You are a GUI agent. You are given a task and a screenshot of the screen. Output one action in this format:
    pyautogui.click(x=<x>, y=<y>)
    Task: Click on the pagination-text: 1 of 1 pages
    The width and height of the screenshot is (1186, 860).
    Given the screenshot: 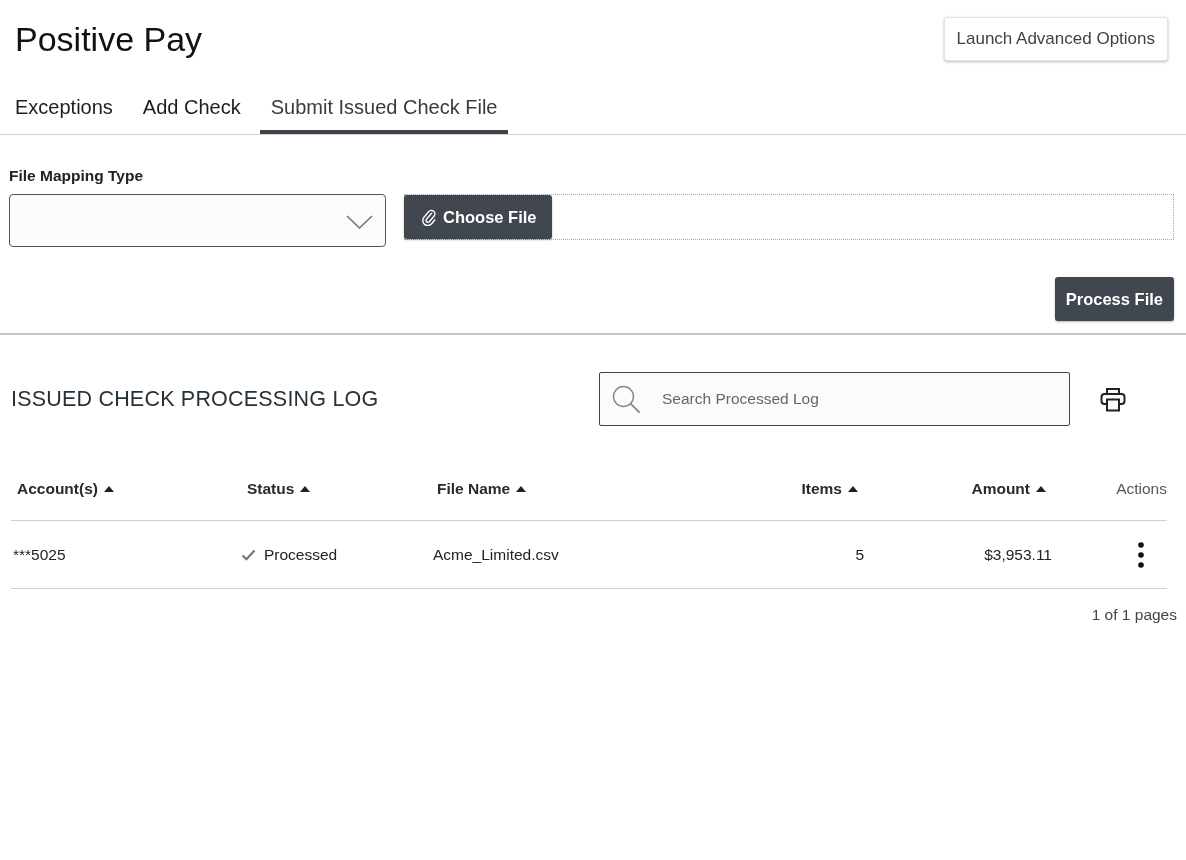 What is the action you would take?
    pyautogui.click(x=1134, y=615)
    